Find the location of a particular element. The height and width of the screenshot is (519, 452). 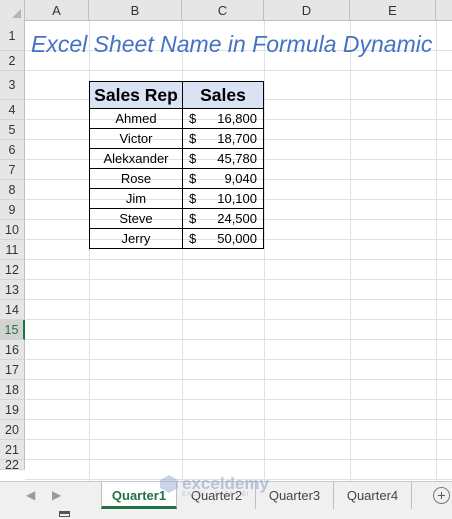

sales-value: 9,040 is located at coordinates (240, 178).